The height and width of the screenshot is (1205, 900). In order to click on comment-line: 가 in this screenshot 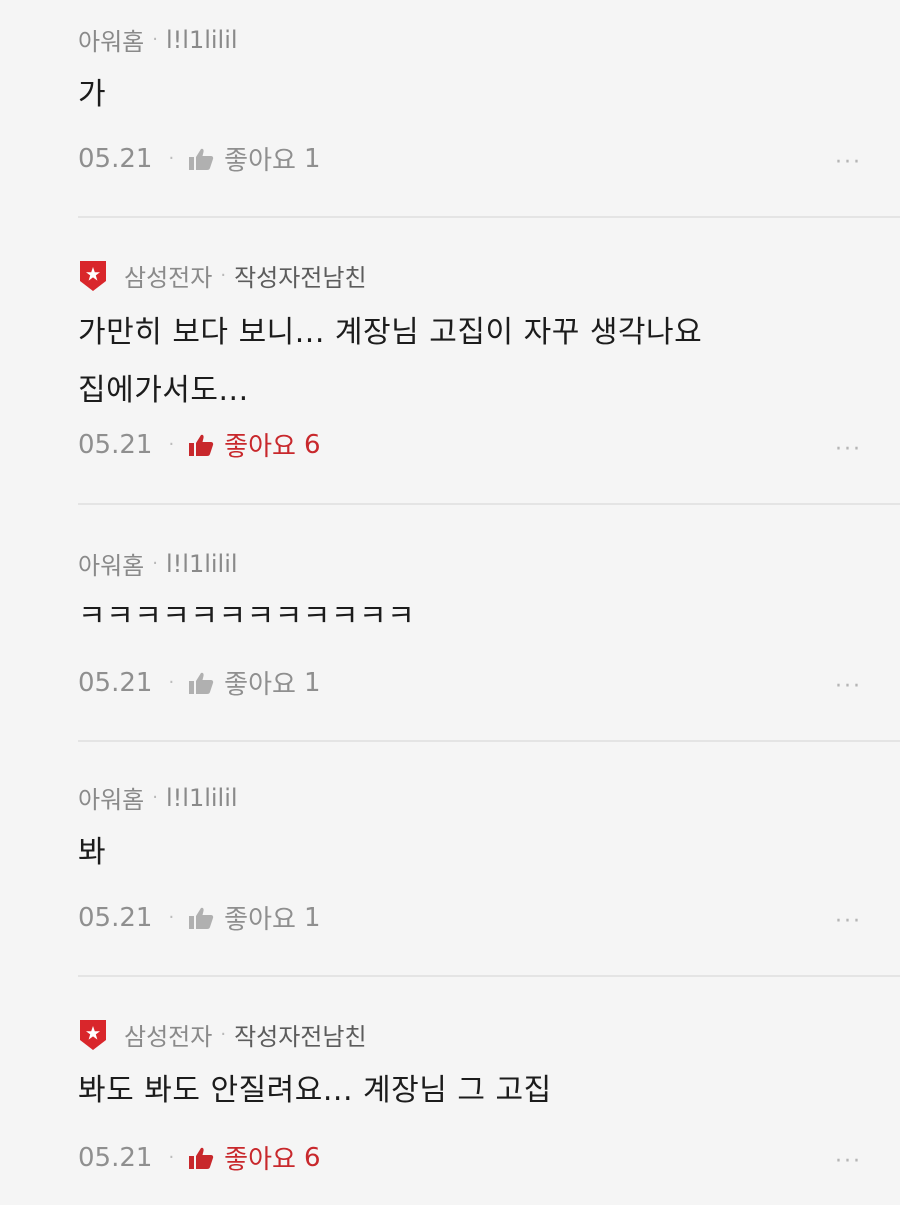, I will do `click(92, 94)`.